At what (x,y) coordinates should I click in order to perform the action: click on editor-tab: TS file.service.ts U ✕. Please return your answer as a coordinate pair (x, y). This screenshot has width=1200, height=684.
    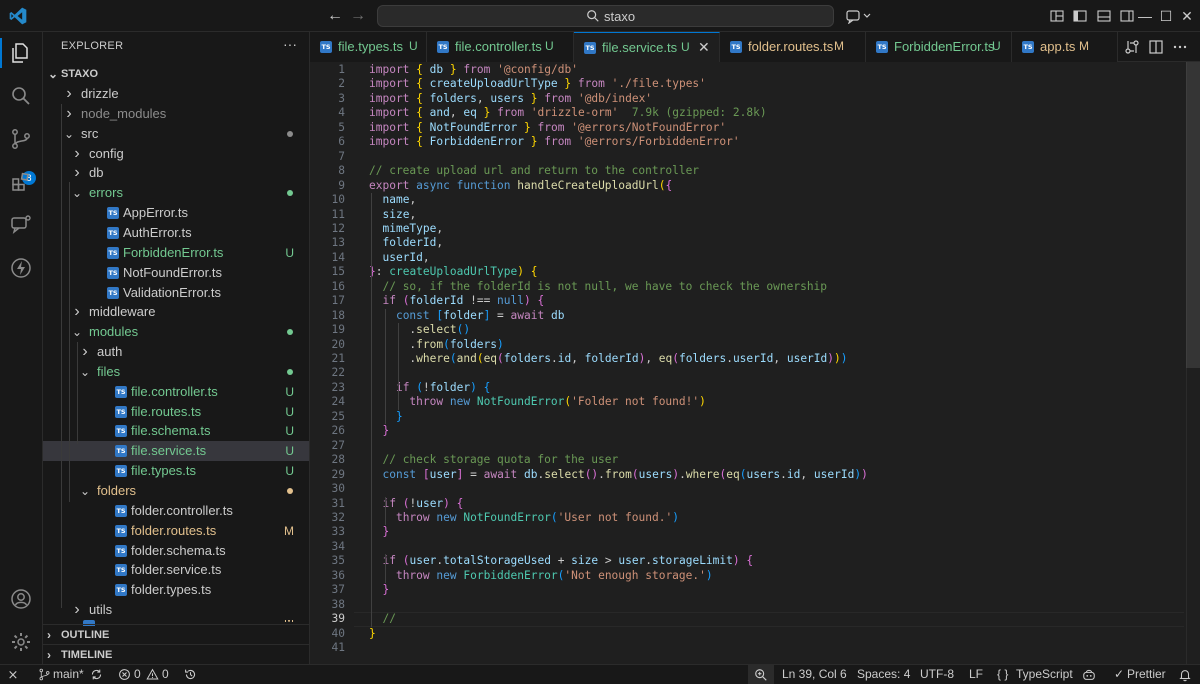
    Looking at the image, I should click on (647, 47).